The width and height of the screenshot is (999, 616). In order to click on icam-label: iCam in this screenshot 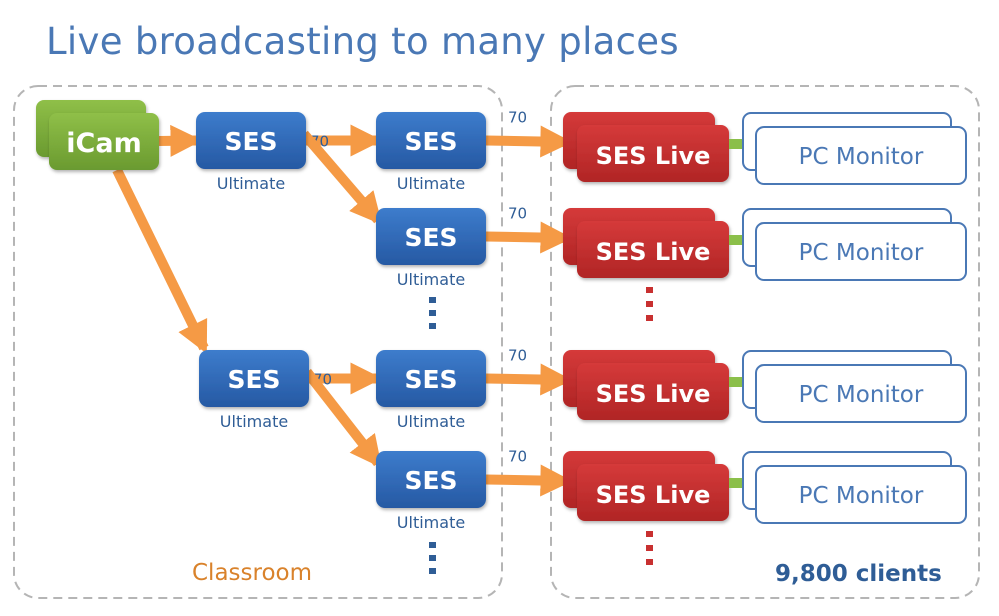, I will do `click(103, 143)`.